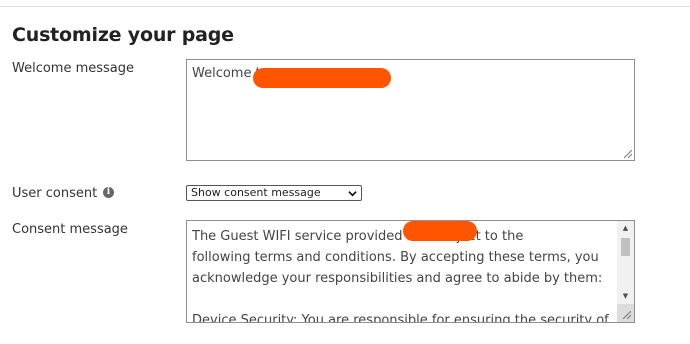 This screenshot has height=344, width=690. I want to click on vertical-scrollbar: ▲ ▼, so click(625, 271).